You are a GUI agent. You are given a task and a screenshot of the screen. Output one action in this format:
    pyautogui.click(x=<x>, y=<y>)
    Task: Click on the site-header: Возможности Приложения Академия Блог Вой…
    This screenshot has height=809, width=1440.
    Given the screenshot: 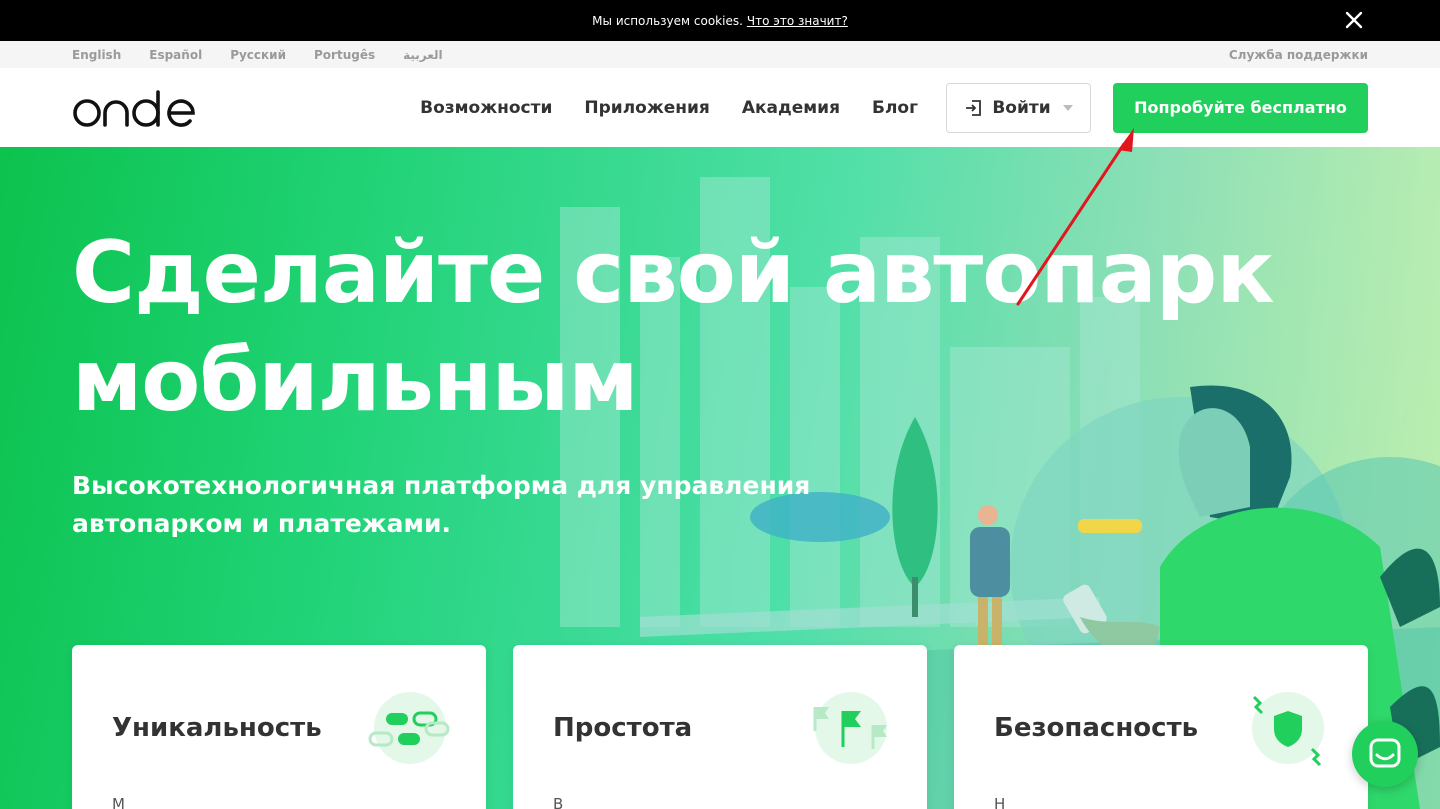 What is the action you would take?
    pyautogui.click(x=720, y=107)
    